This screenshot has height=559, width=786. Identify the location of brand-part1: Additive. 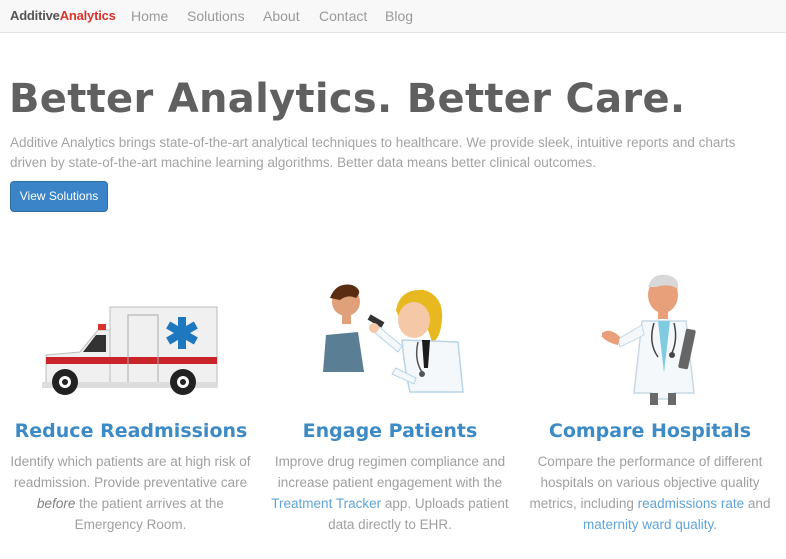
(35, 15).